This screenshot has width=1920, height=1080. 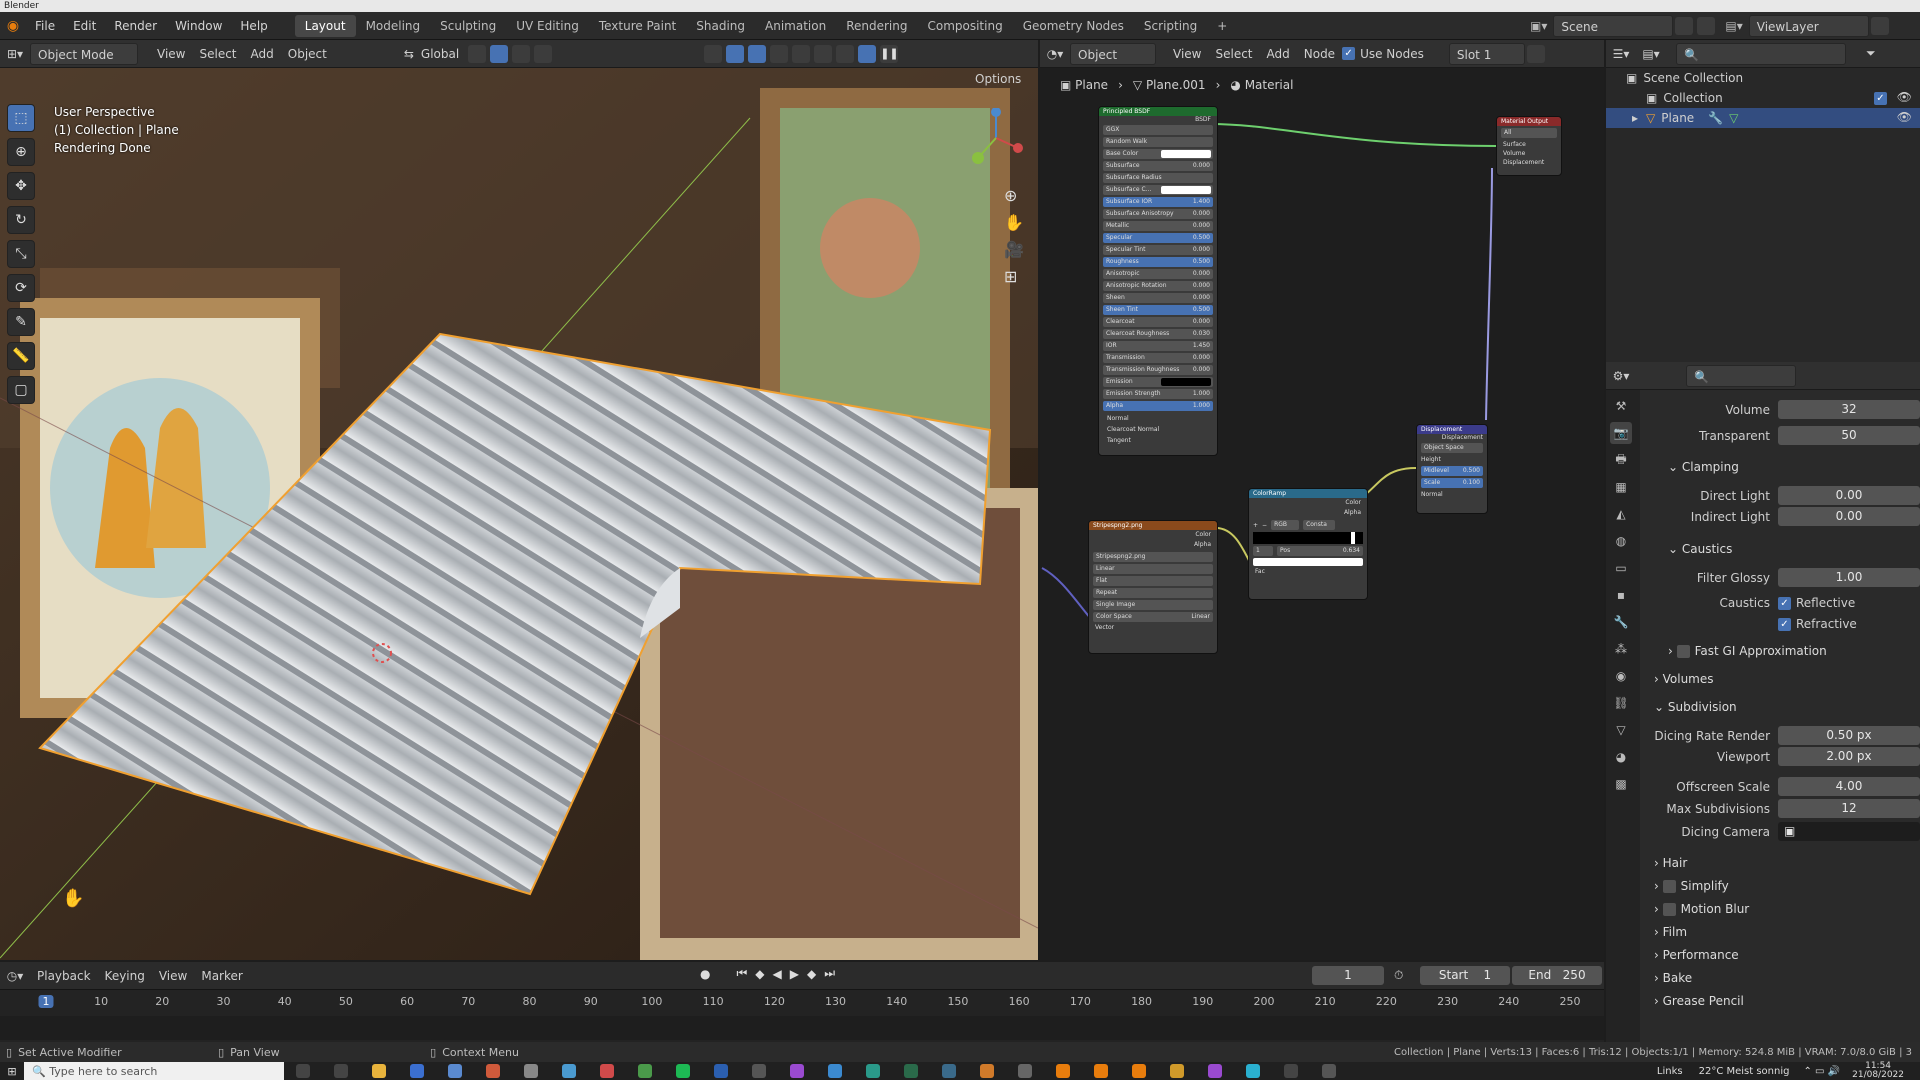 What do you see at coordinates (1741, 375) in the screenshot?
I see `properties-search-input: 🔍` at bounding box center [1741, 375].